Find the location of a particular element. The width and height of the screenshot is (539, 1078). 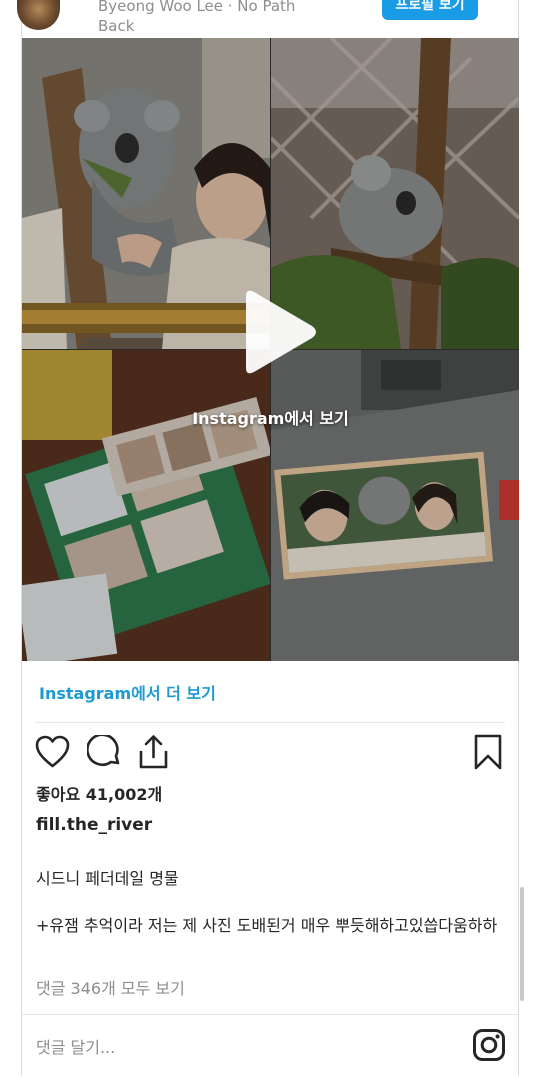

author-name: Byeong Woo Lee · No Path is located at coordinates (196, 8).